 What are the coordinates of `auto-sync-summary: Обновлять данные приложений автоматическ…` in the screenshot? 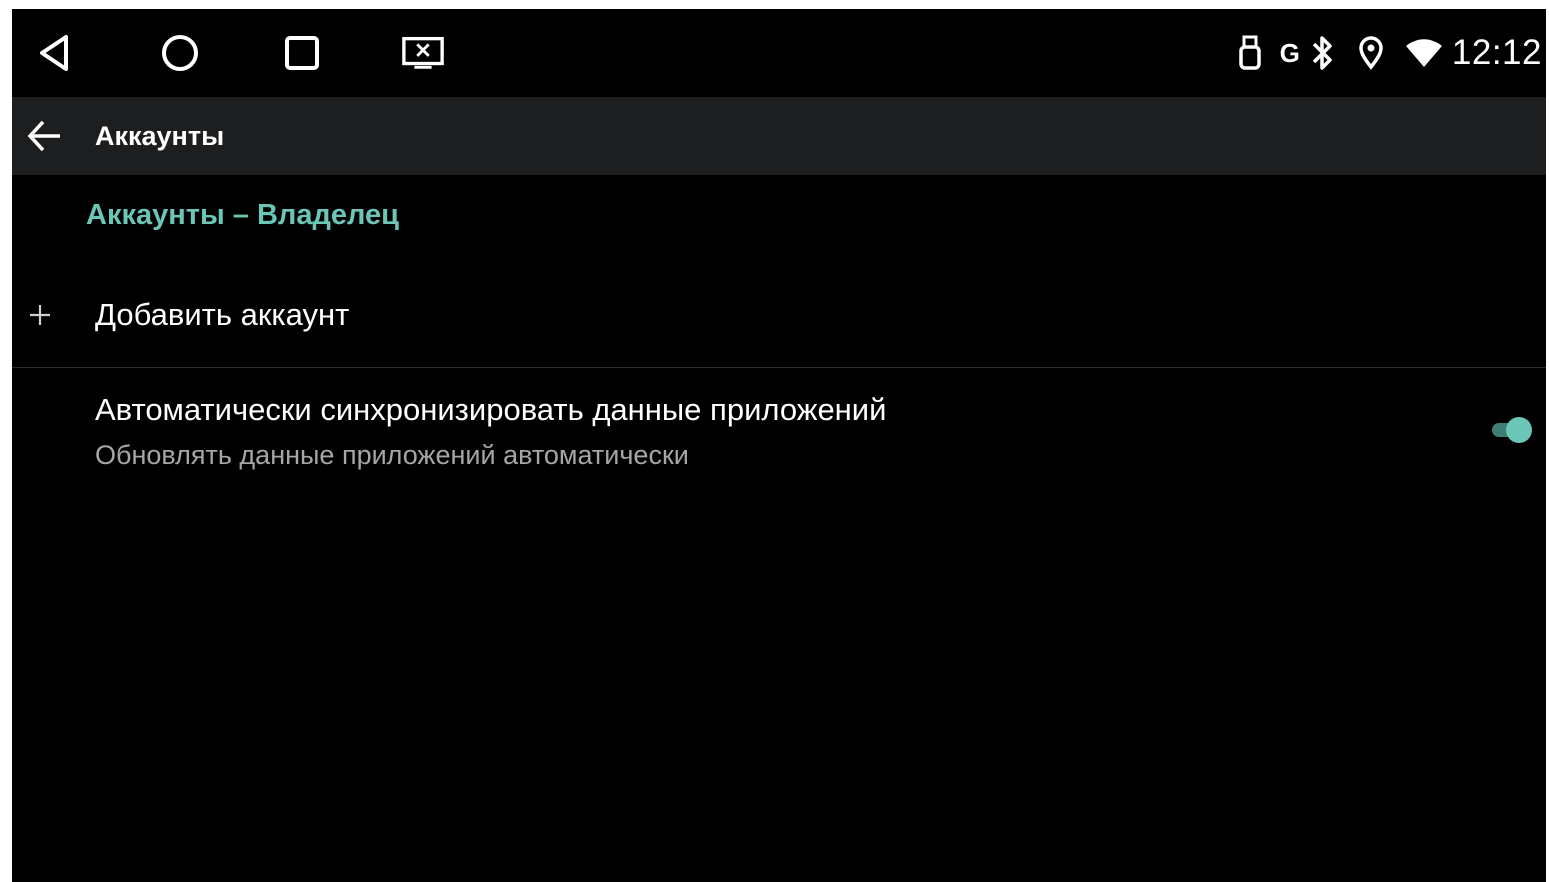 It's located at (392, 455).